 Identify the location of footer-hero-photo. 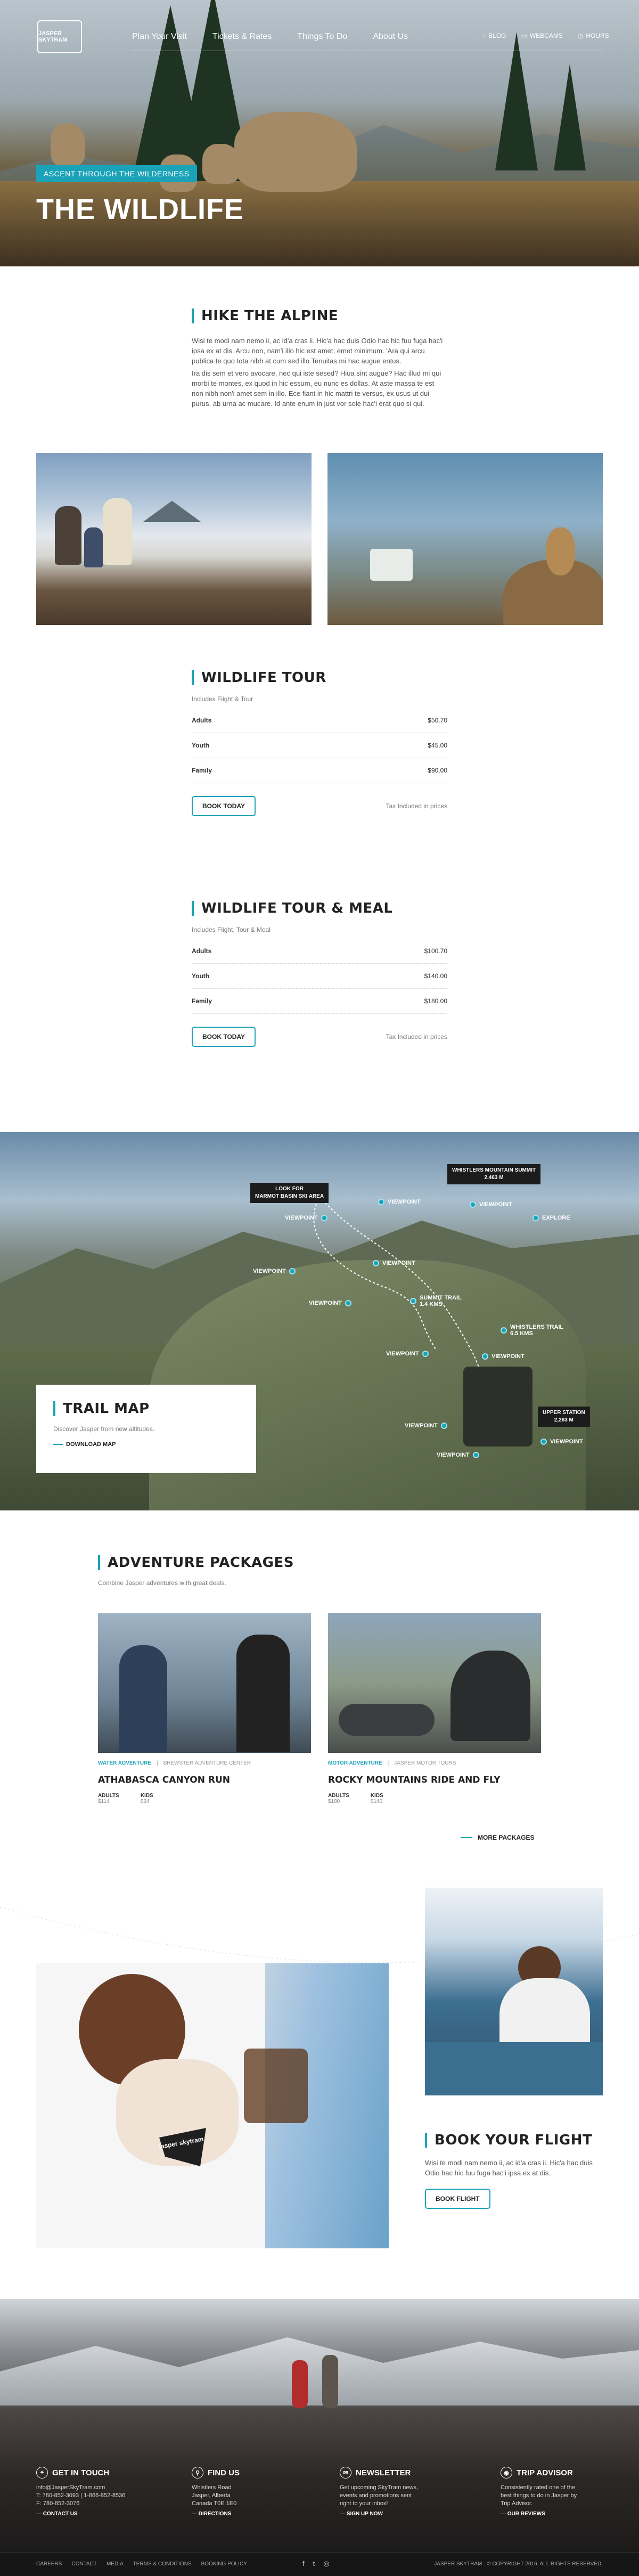
(319, 2437).